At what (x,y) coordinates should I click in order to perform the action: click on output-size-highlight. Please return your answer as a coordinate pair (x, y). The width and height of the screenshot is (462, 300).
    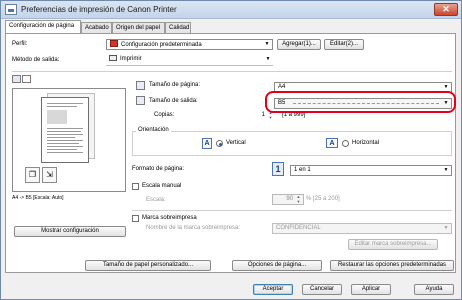
    Looking at the image, I should click on (360, 102).